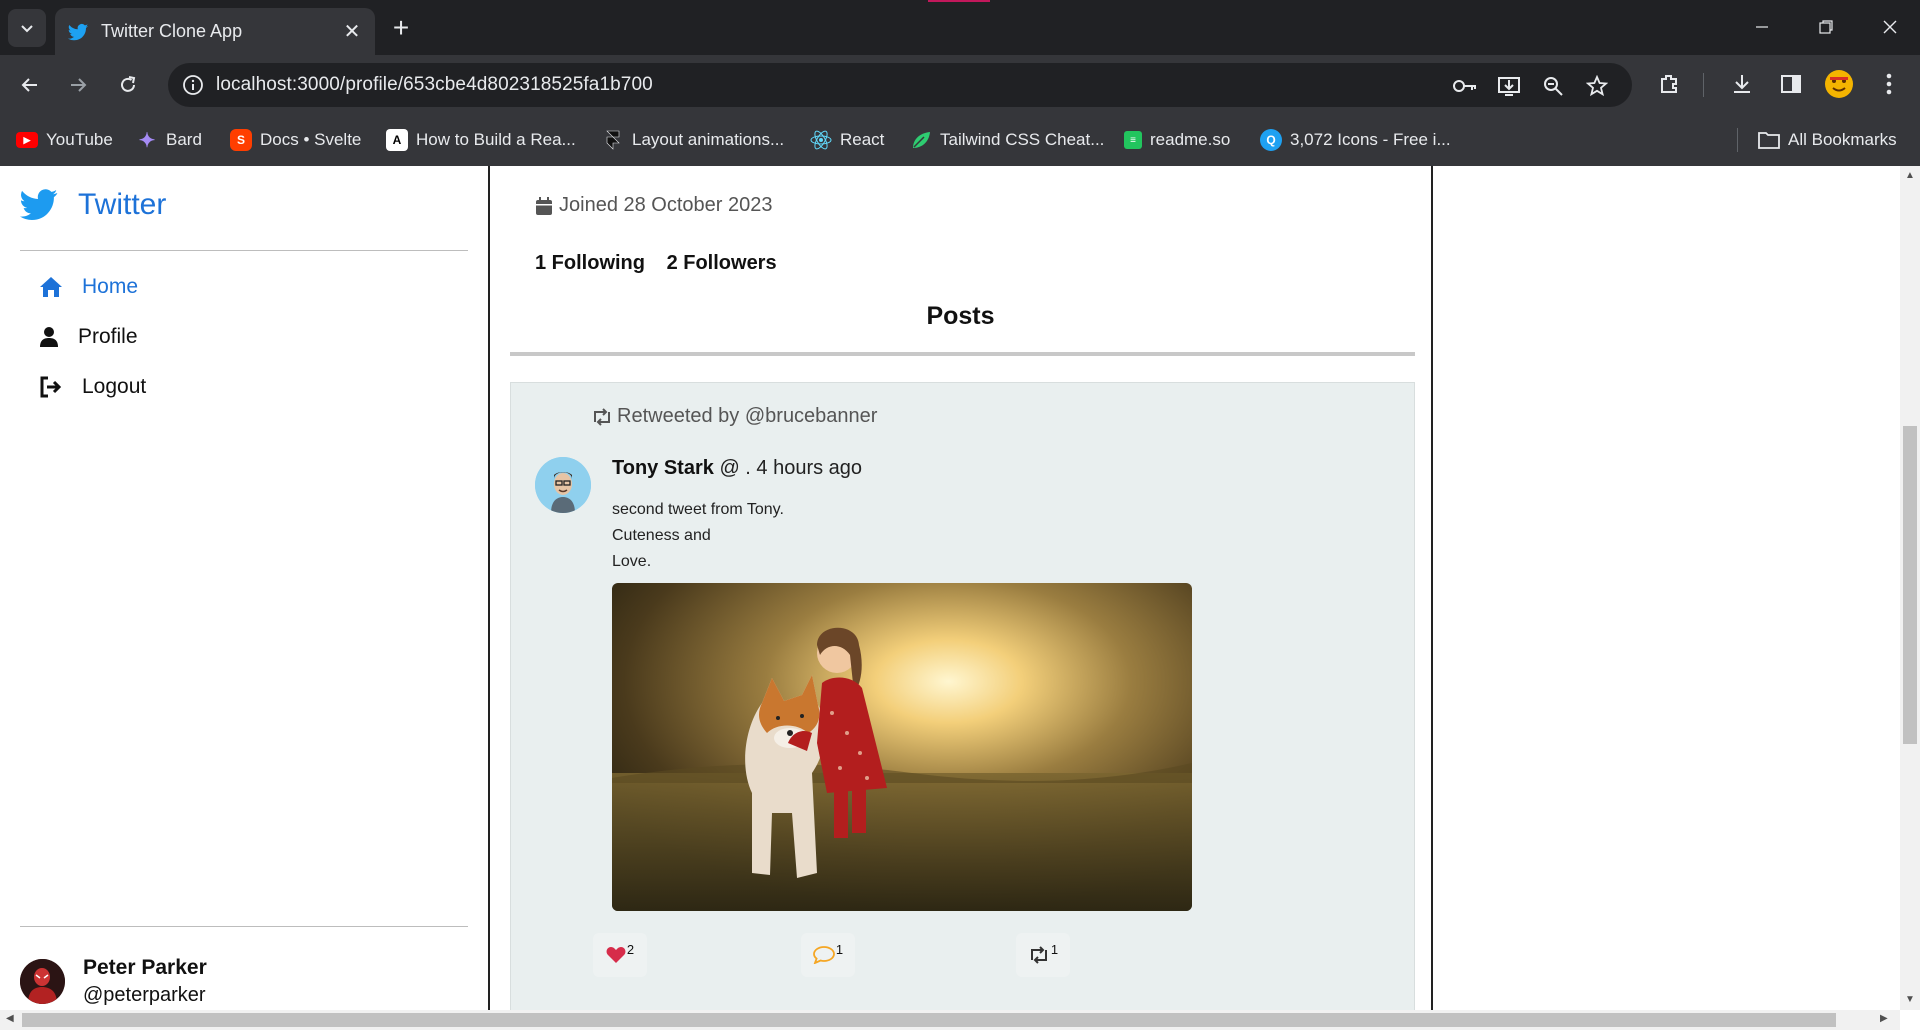 Image resolution: width=1920 pixels, height=1030 pixels. What do you see at coordinates (93, 205) in the screenshot?
I see `brand-logo: Twitter` at bounding box center [93, 205].